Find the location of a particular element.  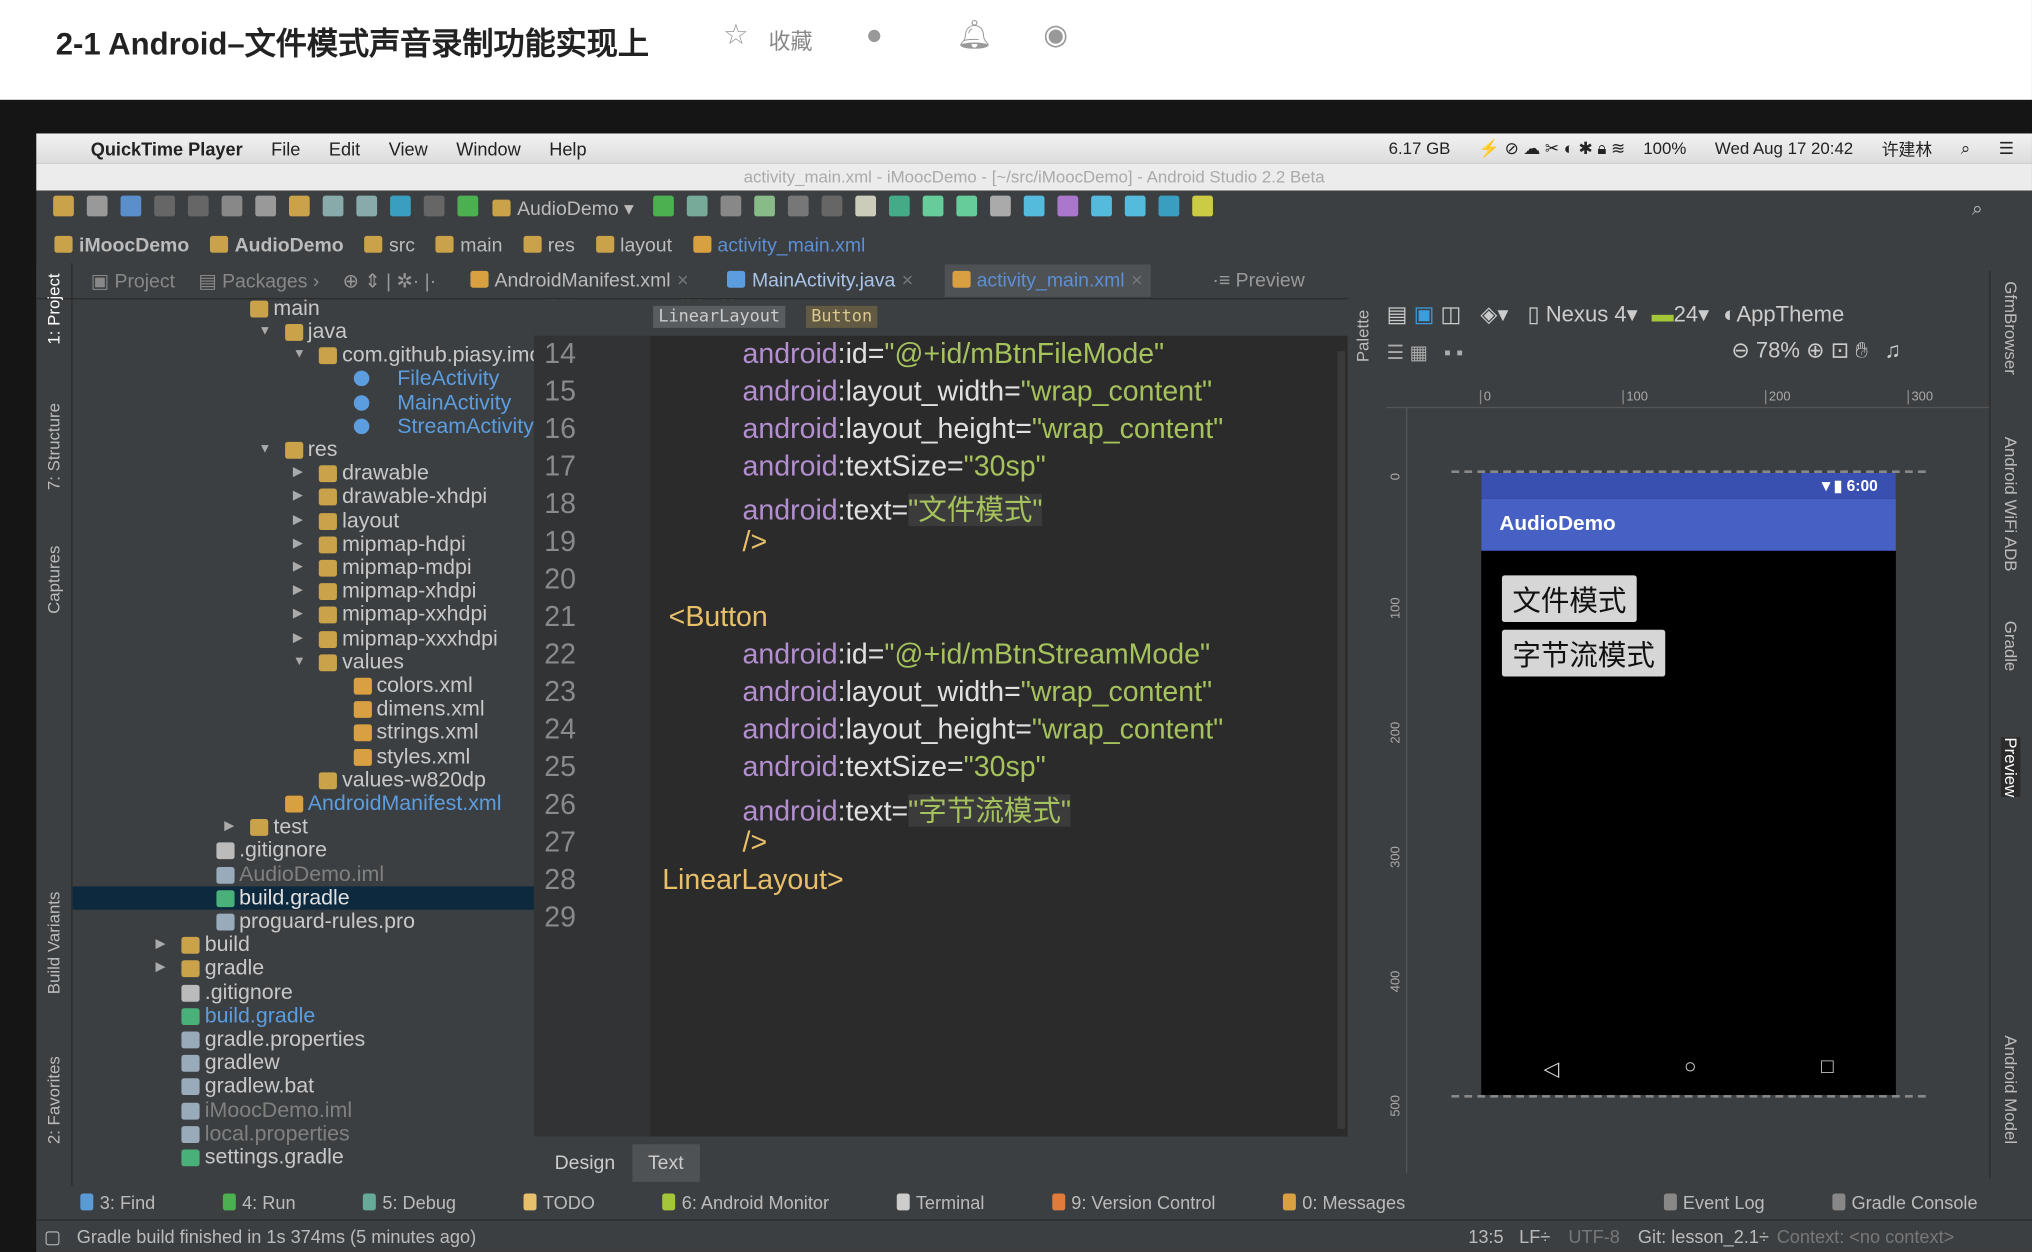

tree-item: main is located at coordinates (303, 309).